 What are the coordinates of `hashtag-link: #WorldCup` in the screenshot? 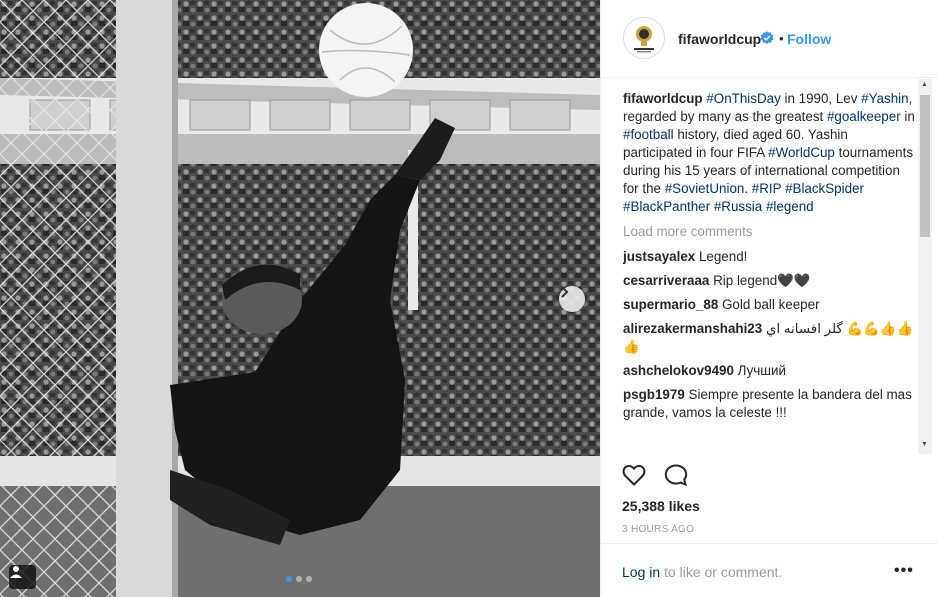 It's located at (801, 152).